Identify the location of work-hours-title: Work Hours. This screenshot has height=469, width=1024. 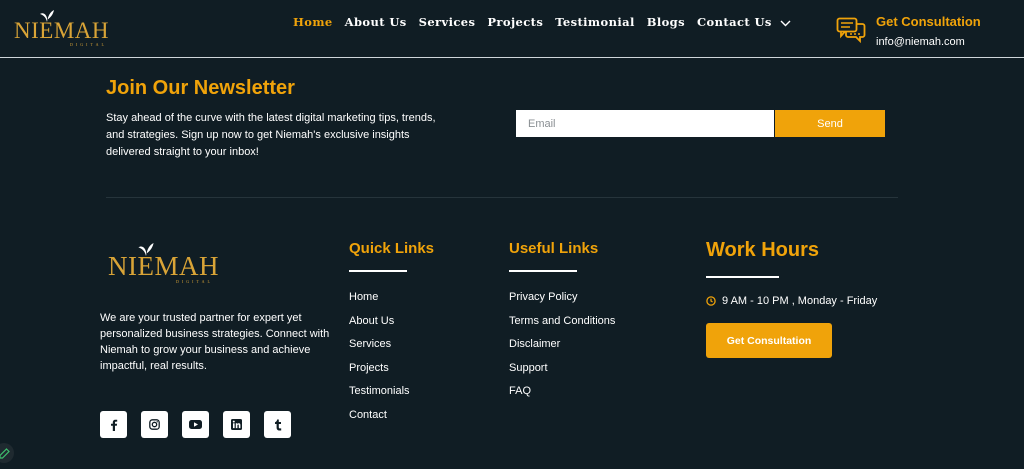
(762, 250).